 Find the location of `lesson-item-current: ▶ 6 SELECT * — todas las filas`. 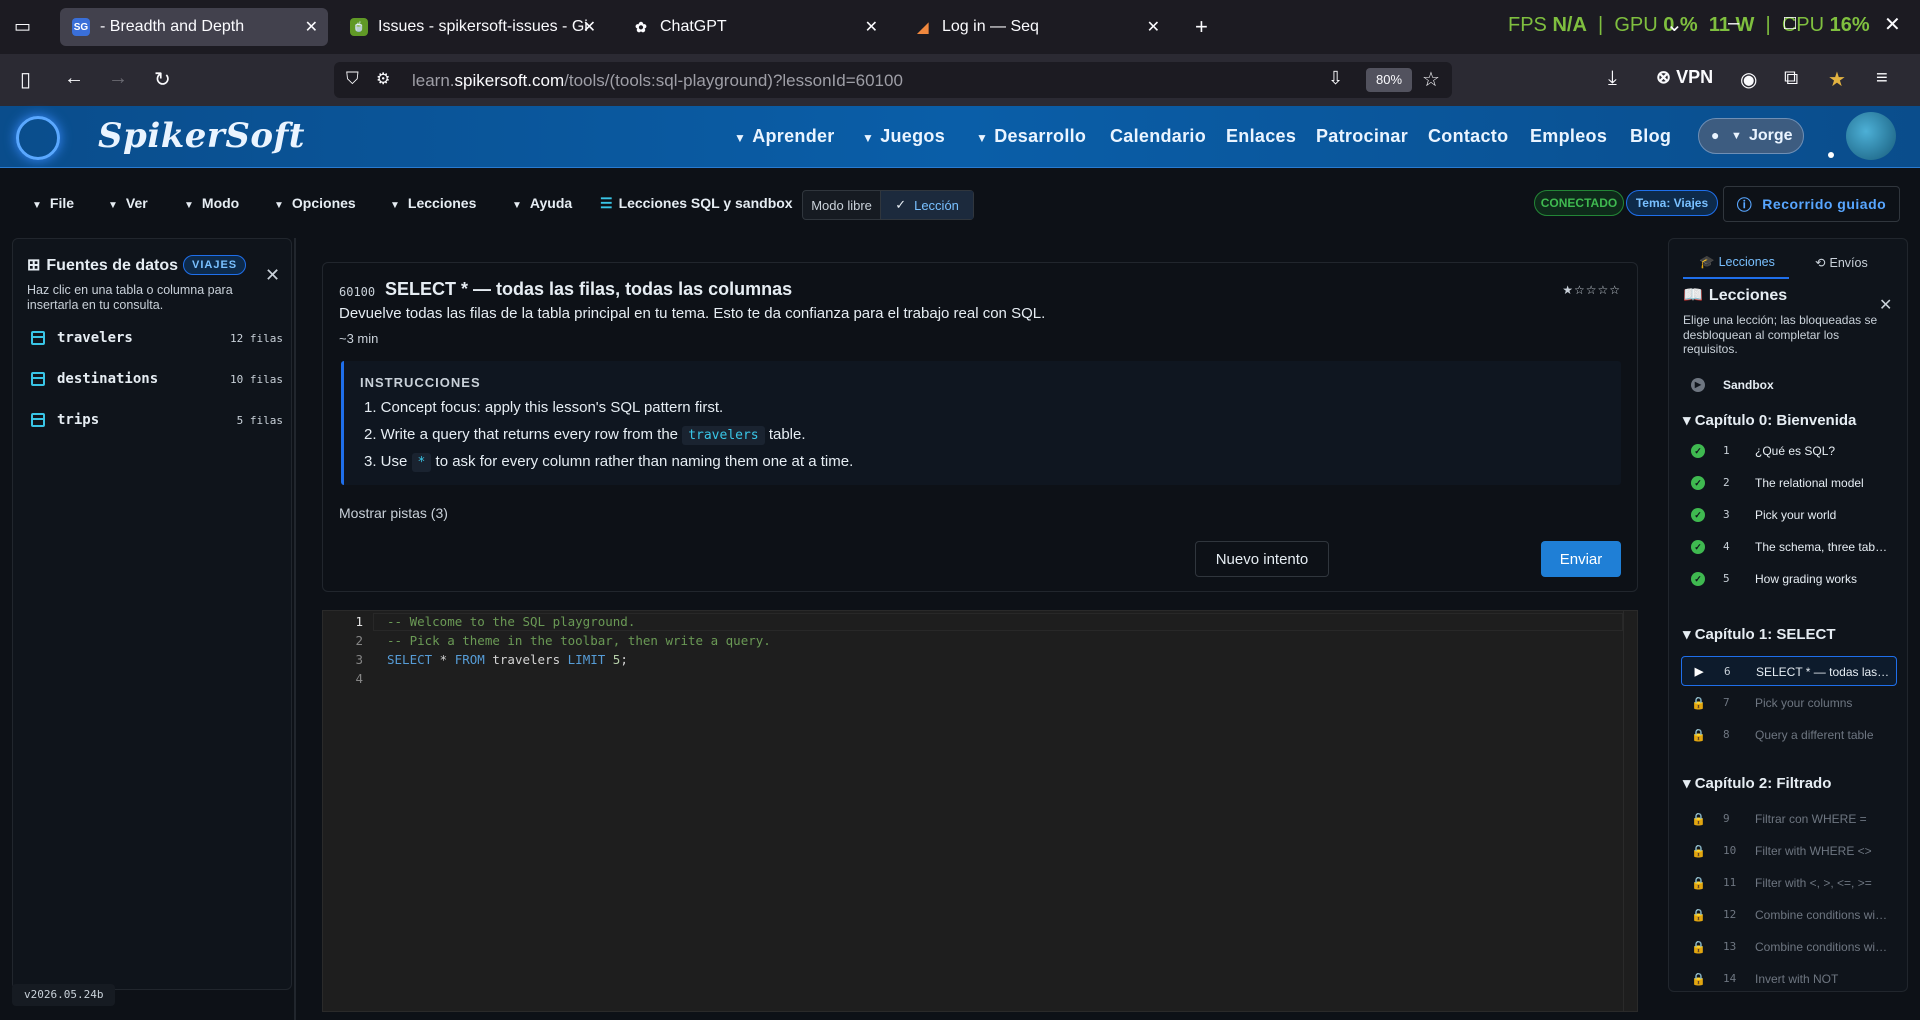

lesson-item-current: ▶ 6 SELECT * — todas las filas is located at coordinates (1789, 671).